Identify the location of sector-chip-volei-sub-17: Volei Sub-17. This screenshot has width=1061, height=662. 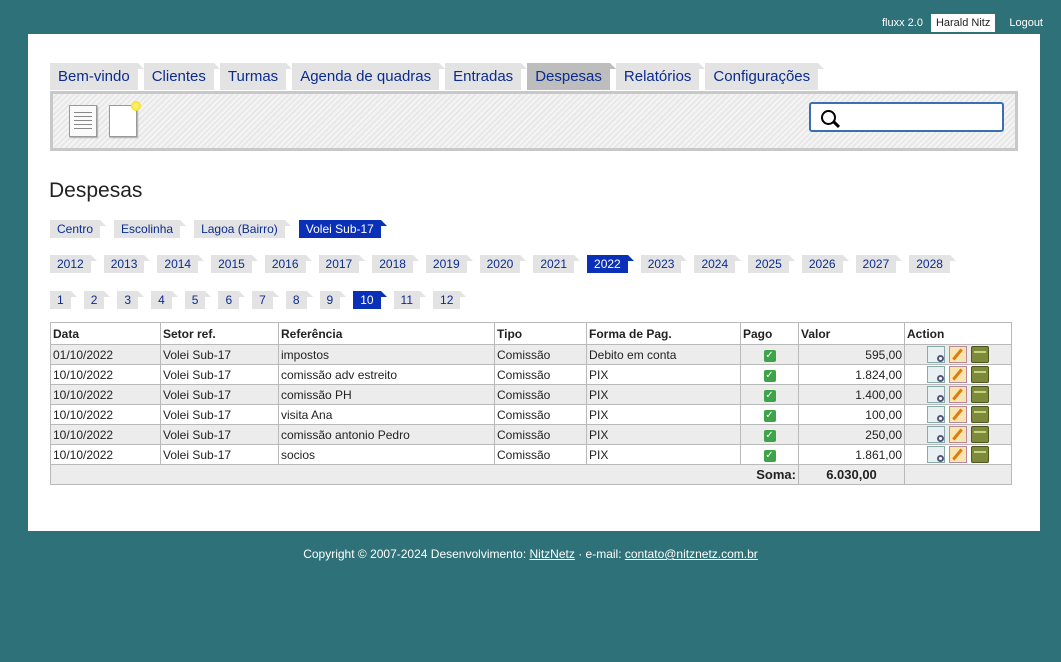
(342, 229).